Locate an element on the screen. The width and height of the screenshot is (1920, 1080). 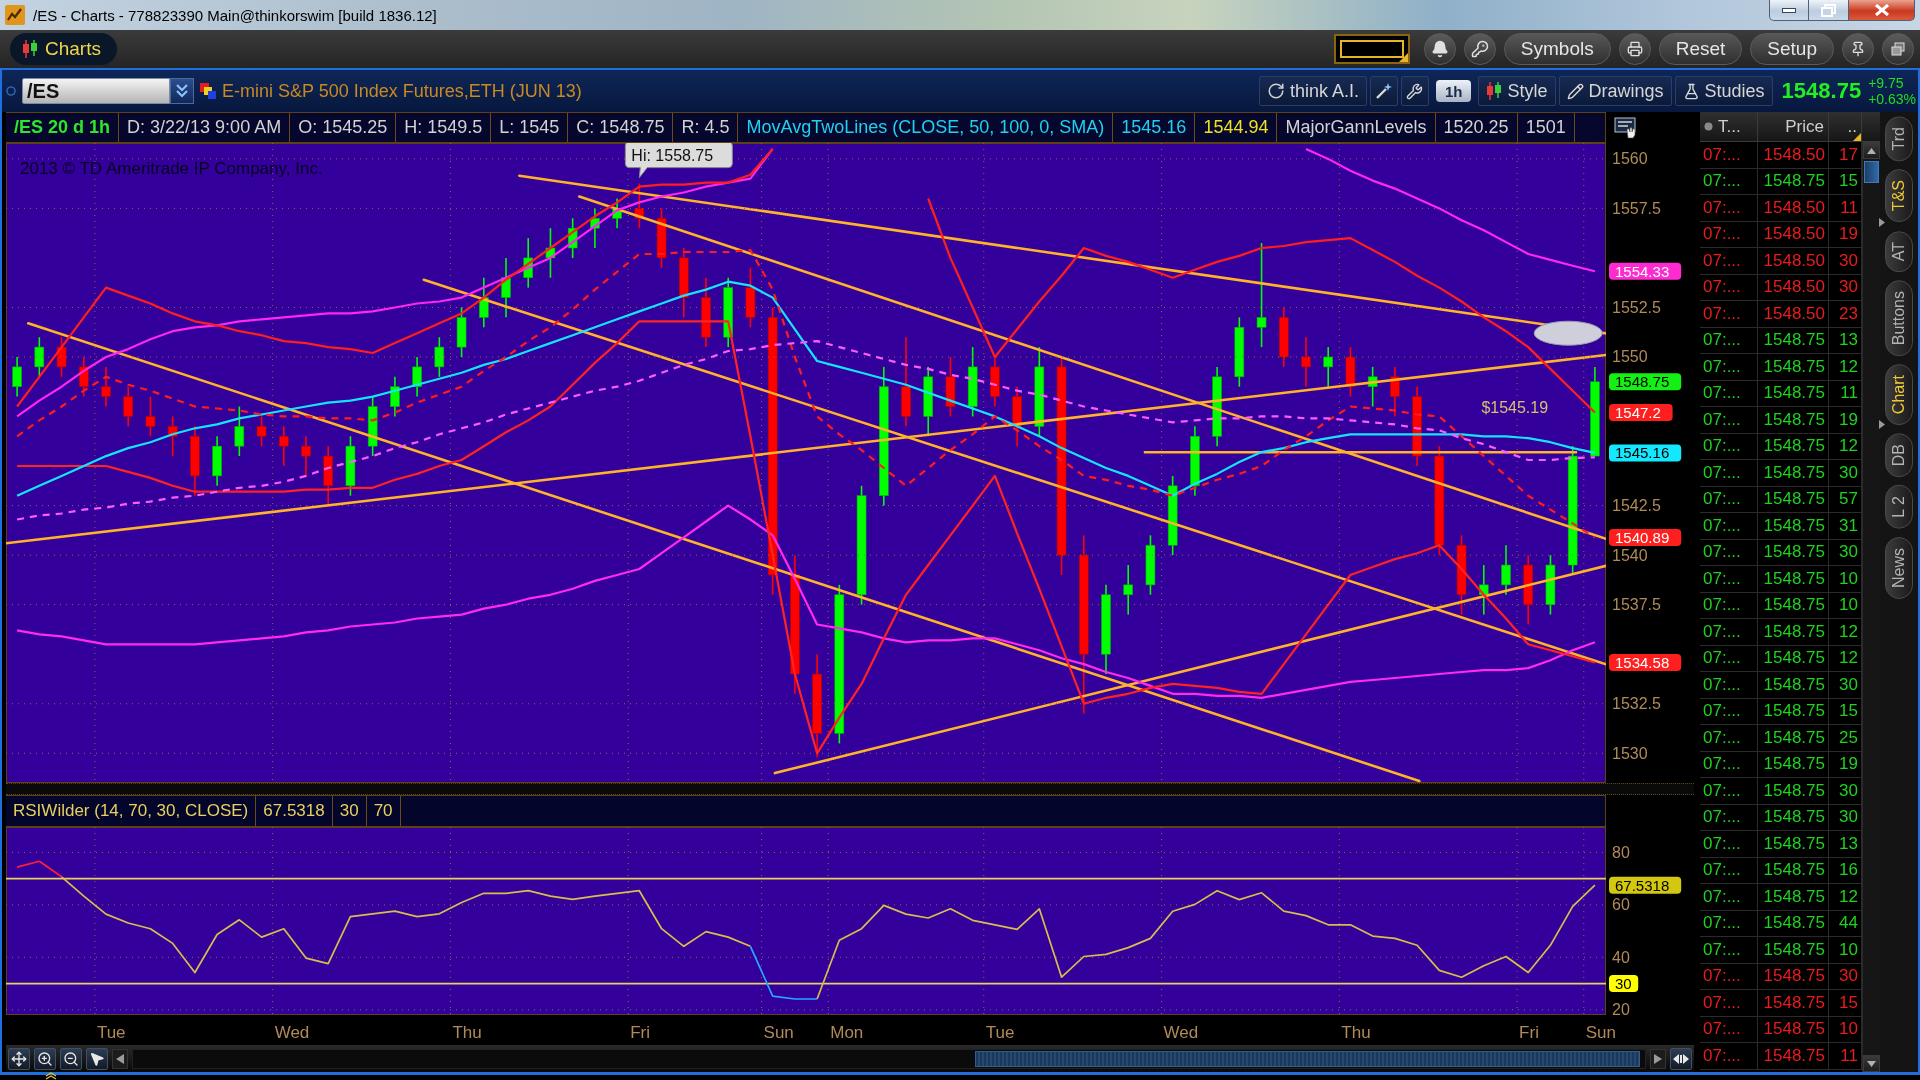
chart-settings-icon is located at coordinates (1626, 127).